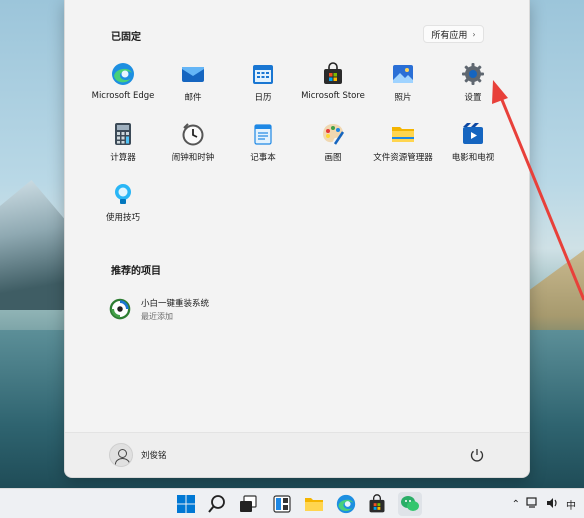 This screenshot has width=584, height=518. I want to click on alarm-clock-icon, so click(193, 134).